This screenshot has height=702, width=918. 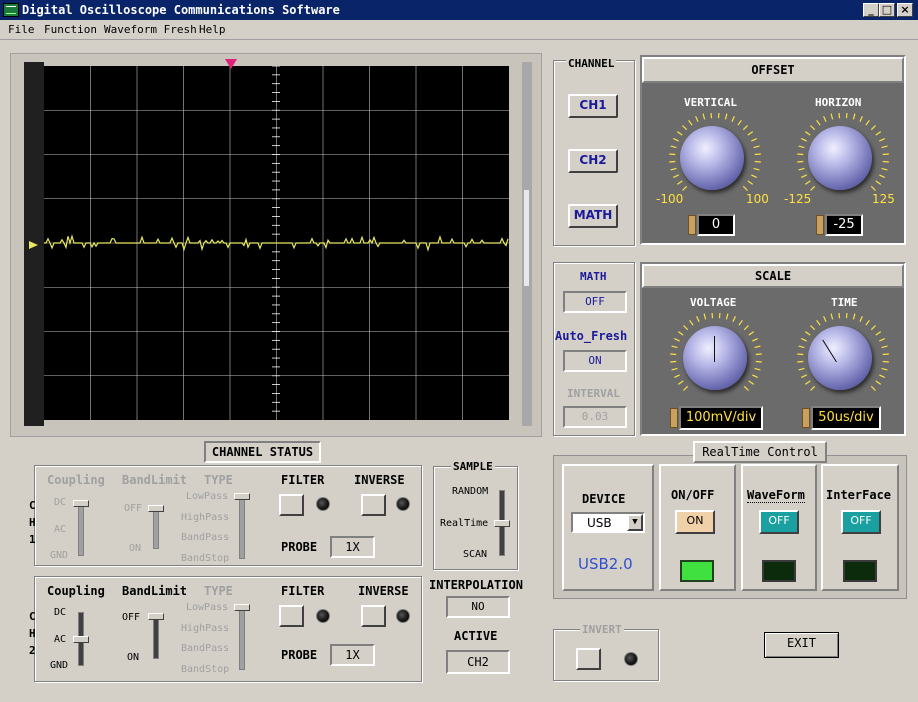 What do you see at coordinates (21, 29) in the screenshot?
I see `menu-file: File` at bounding box center [21, 29].